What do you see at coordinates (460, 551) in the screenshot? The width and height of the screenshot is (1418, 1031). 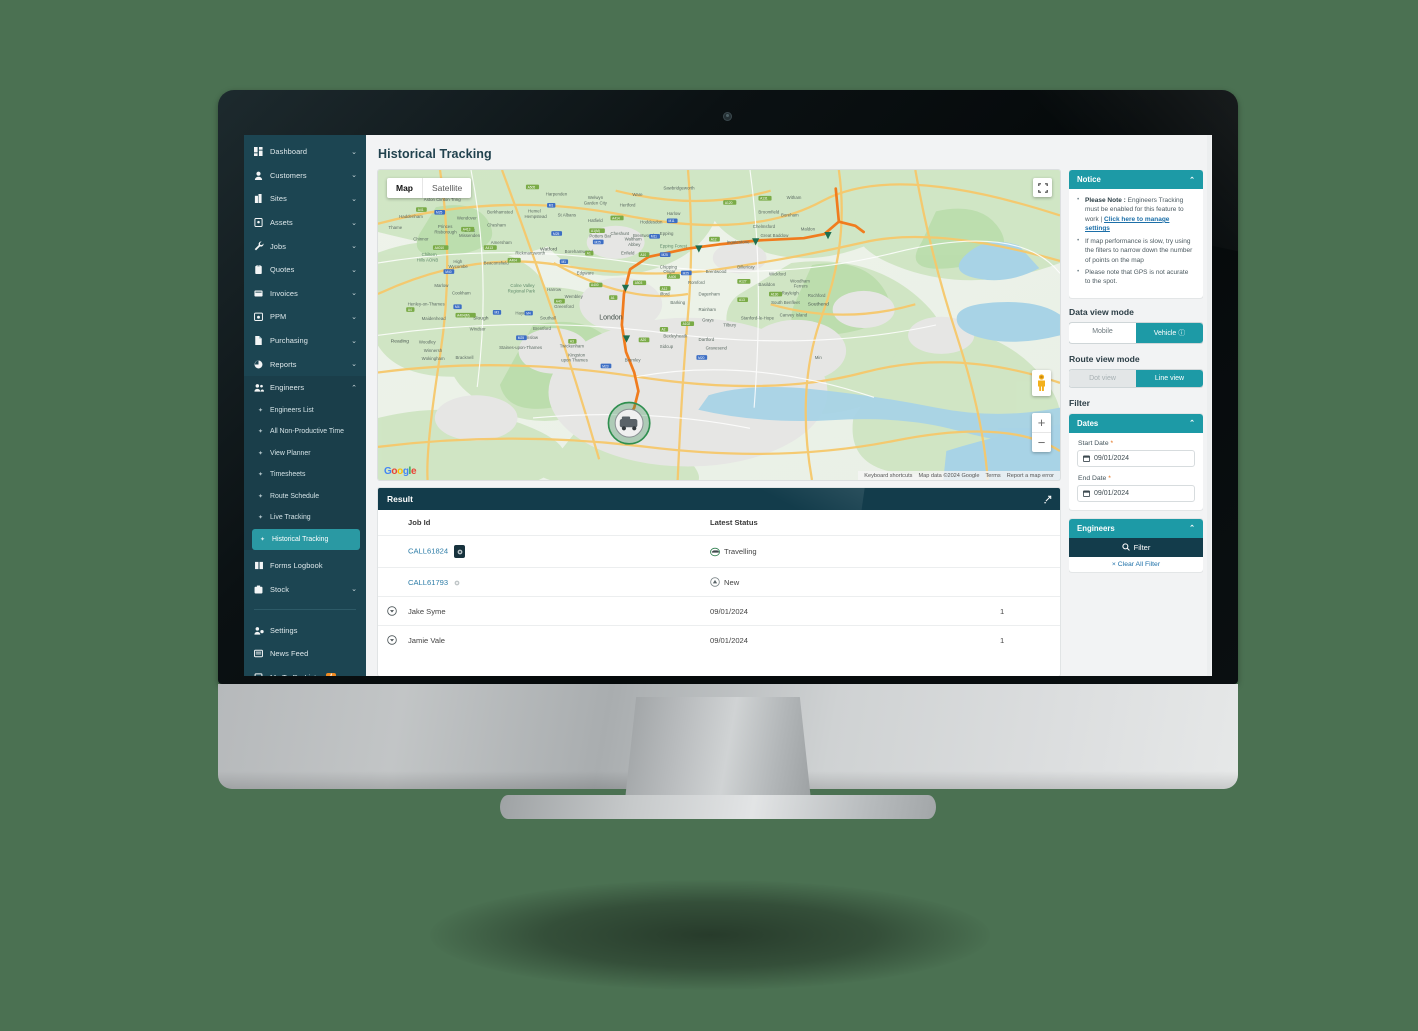 I see `travelling-info-icon` at bounding box center [460, 551].